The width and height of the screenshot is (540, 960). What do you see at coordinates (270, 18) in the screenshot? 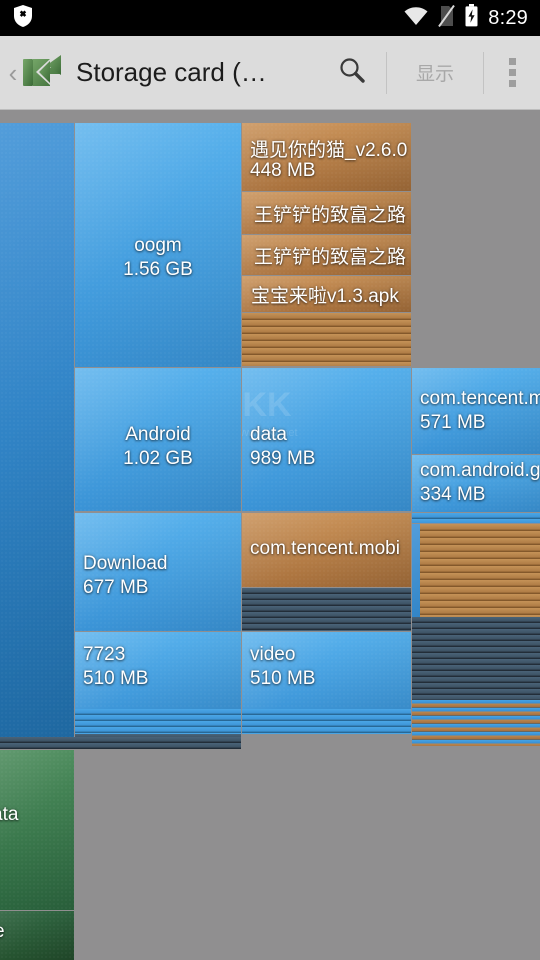
I see `status-bar: 8:29` at bounding box center [270, 18].